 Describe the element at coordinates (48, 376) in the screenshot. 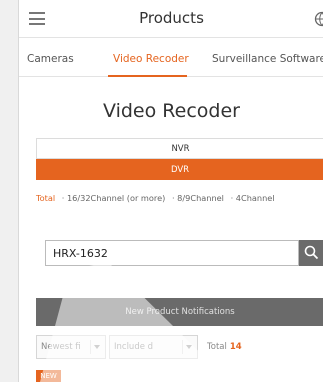

I see `new-badge: NEW` at that location.